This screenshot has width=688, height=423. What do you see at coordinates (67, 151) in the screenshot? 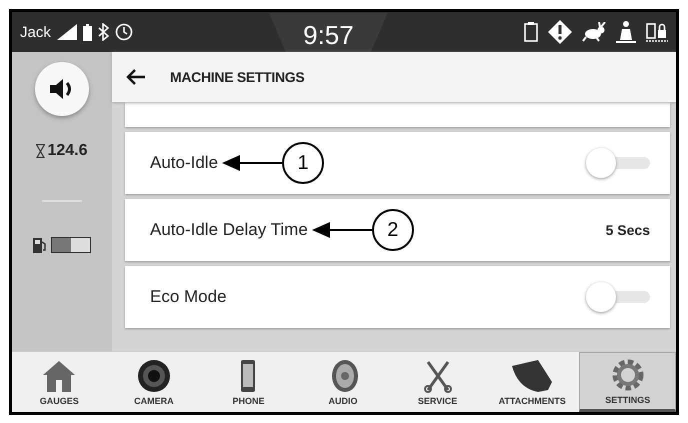
I see `engine-hours: 124.6` at bounding box center [67, 151].